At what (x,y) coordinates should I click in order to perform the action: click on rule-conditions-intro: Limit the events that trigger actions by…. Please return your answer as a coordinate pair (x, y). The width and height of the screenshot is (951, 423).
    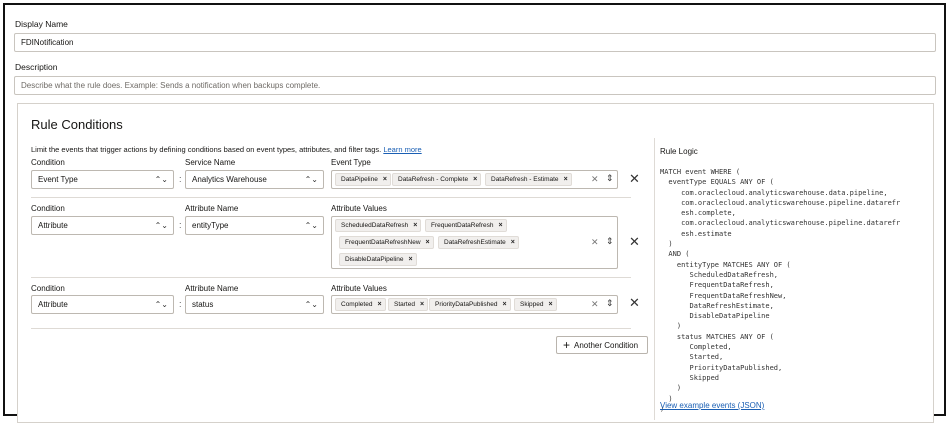
    Looking at the image, I should click on (226, 149).